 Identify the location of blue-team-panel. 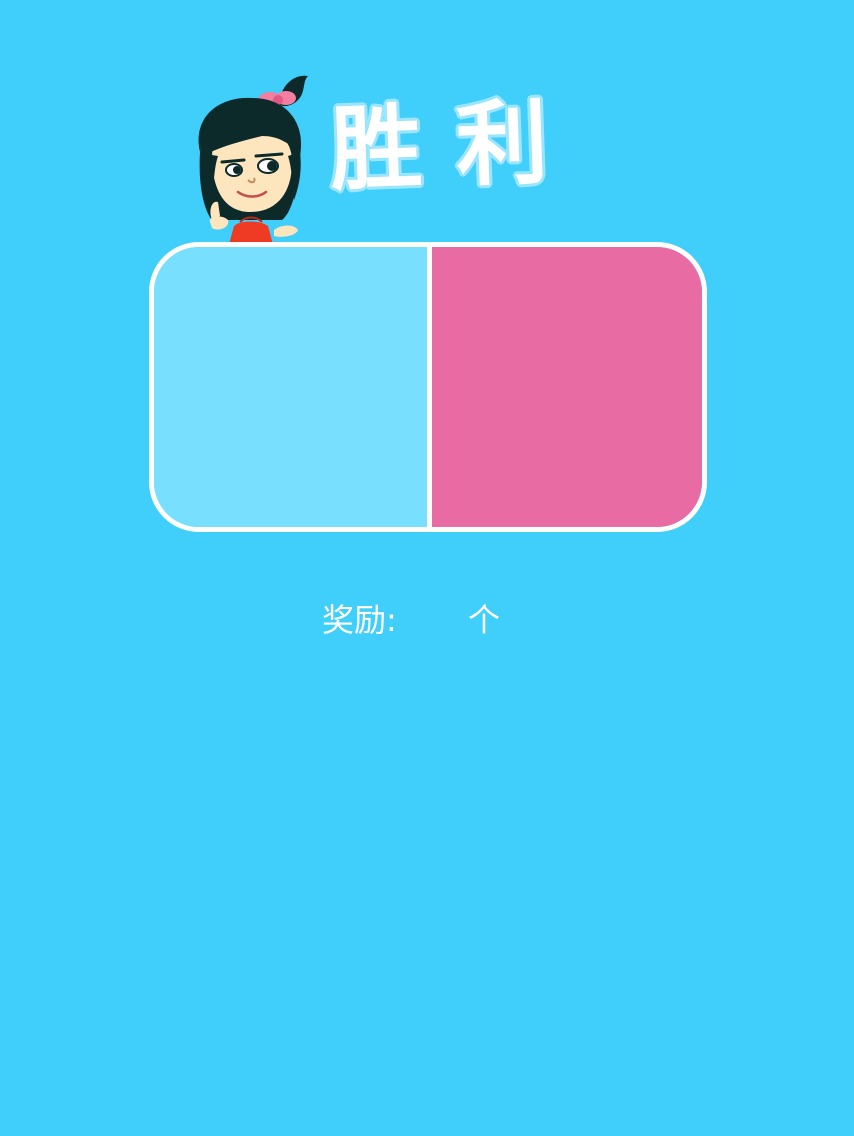
(290, 387).